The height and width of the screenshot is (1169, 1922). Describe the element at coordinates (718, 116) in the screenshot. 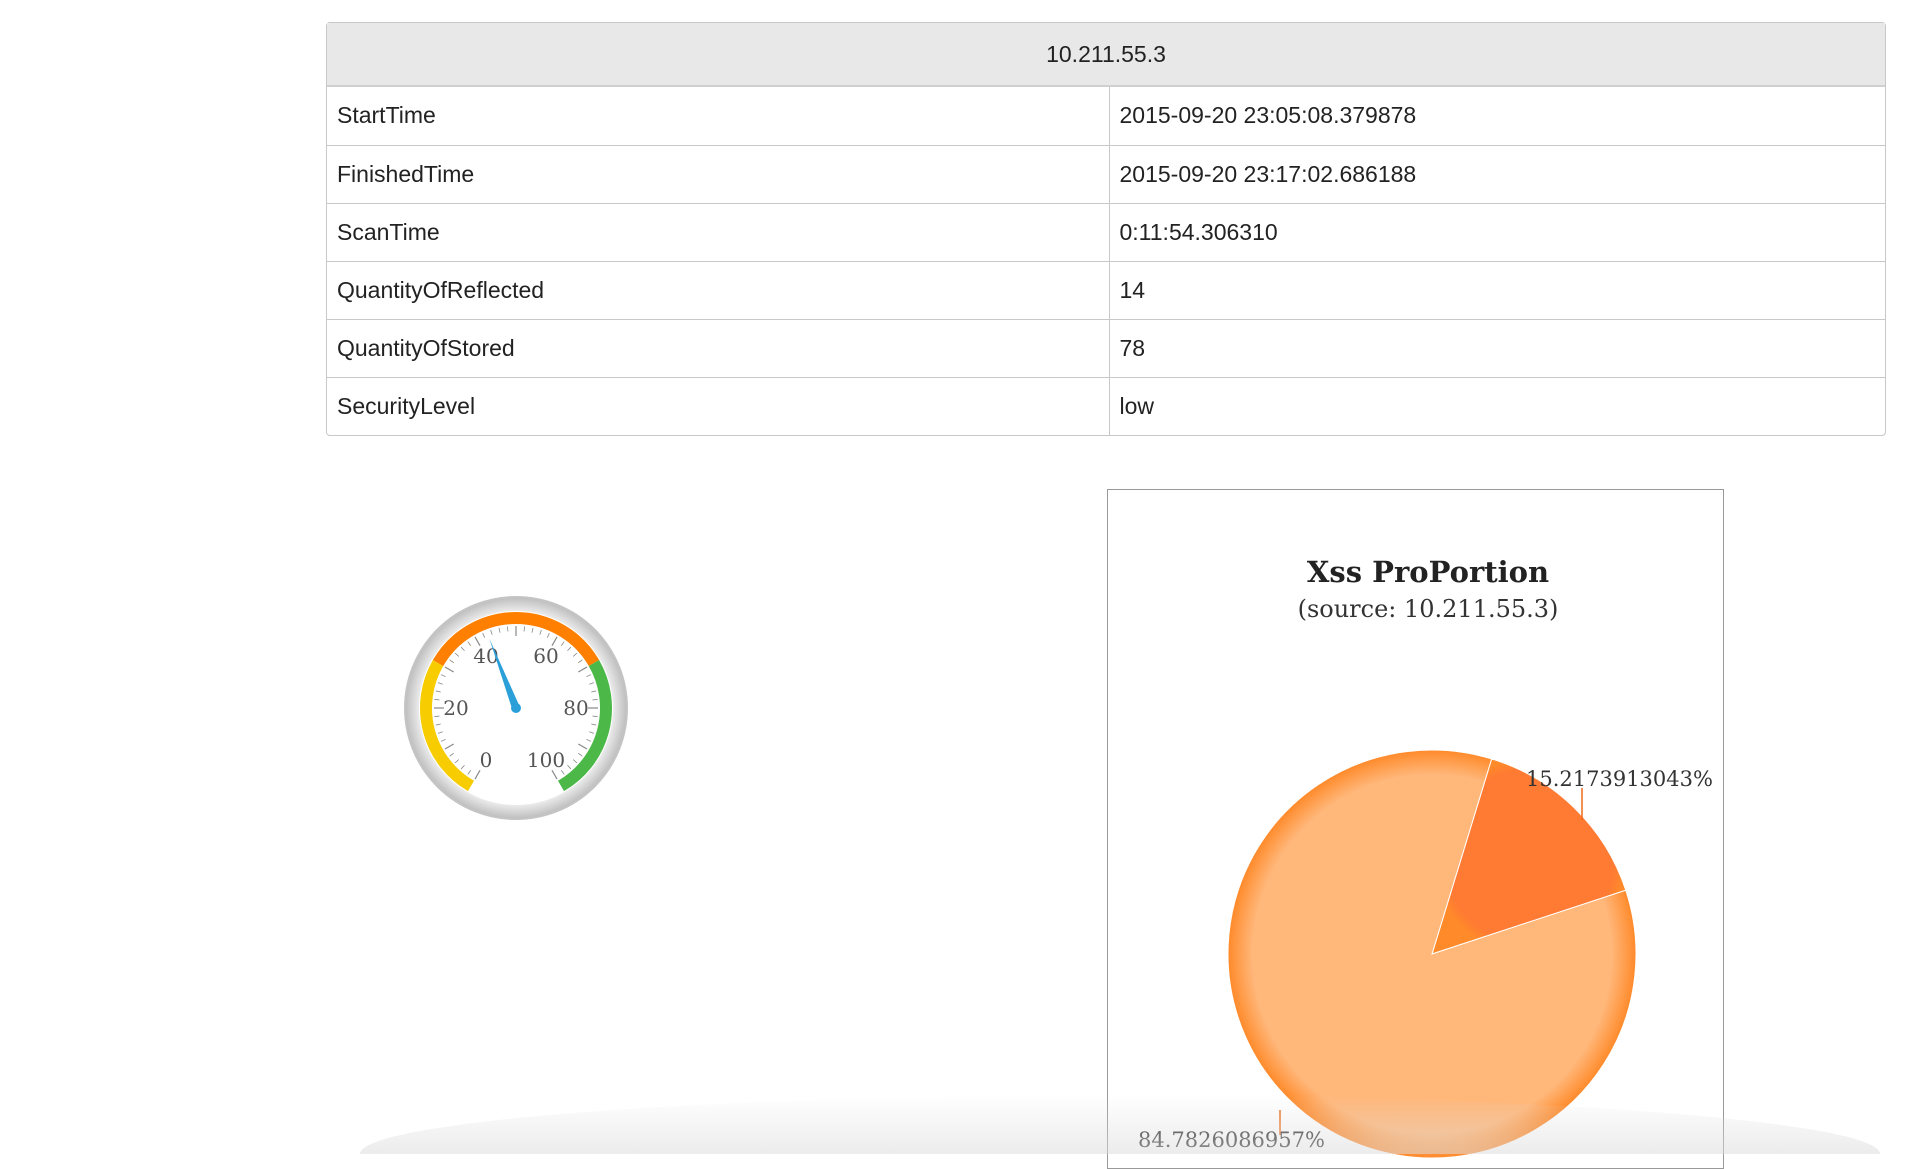

I see `row-key: StartTime` at that location.